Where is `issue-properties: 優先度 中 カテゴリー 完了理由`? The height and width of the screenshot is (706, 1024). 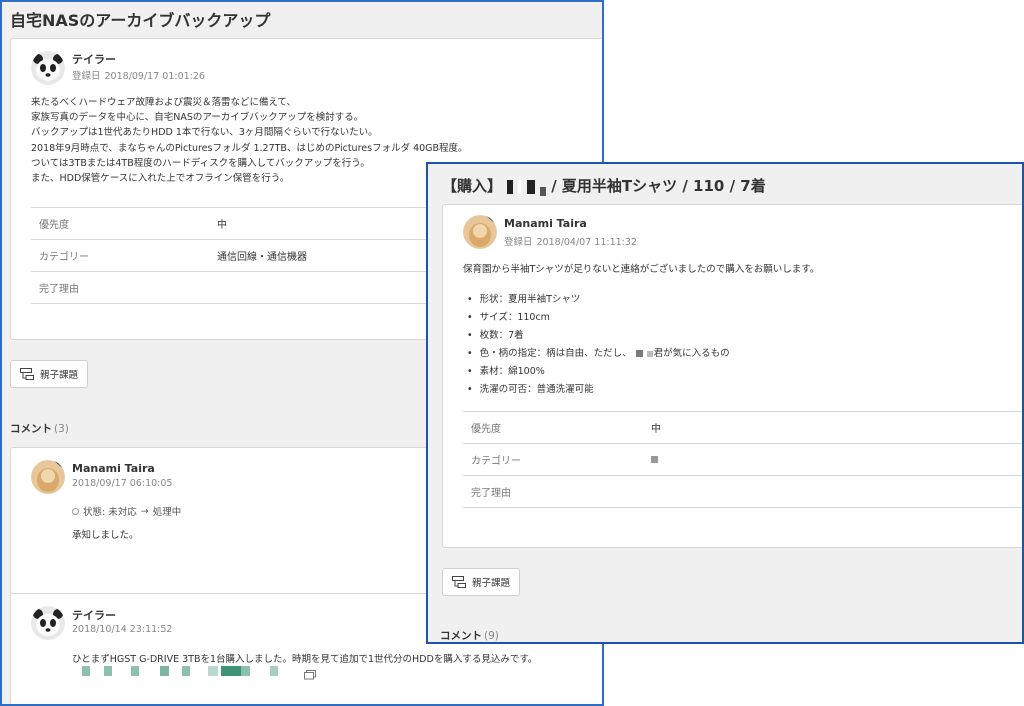 issue-properties: 優先度 中 カテゴリー 完了理由 is located at coordinates (742, 459).